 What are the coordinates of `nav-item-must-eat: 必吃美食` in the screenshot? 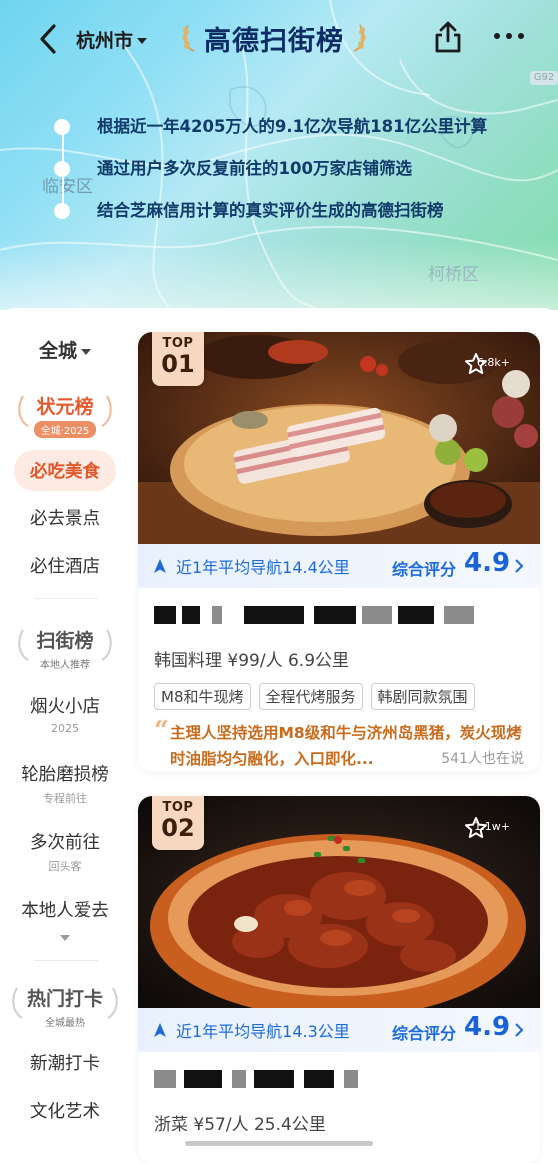 It's located at (65, 470).